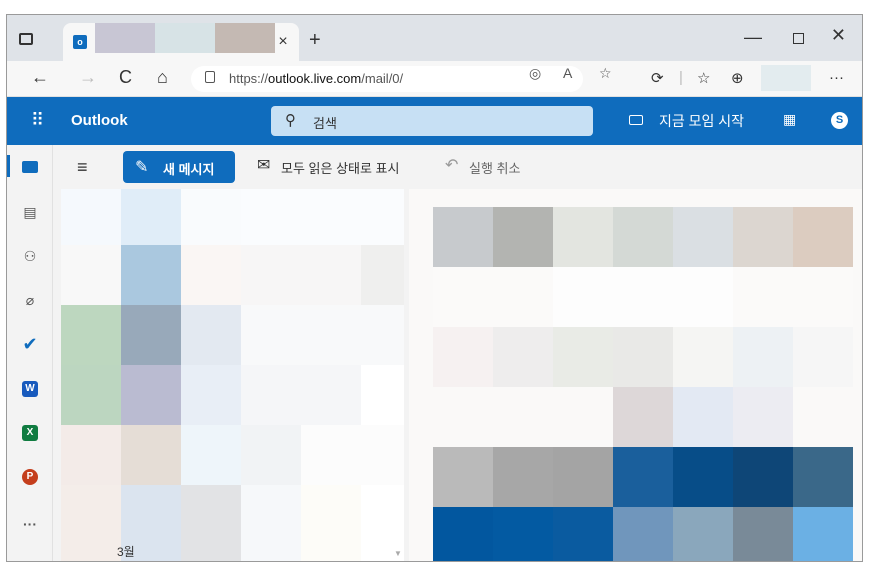  What do you see at coordinates (839, 120) in the screenshot?
I see `skype-icon: S` at bounding box center [839, 120].